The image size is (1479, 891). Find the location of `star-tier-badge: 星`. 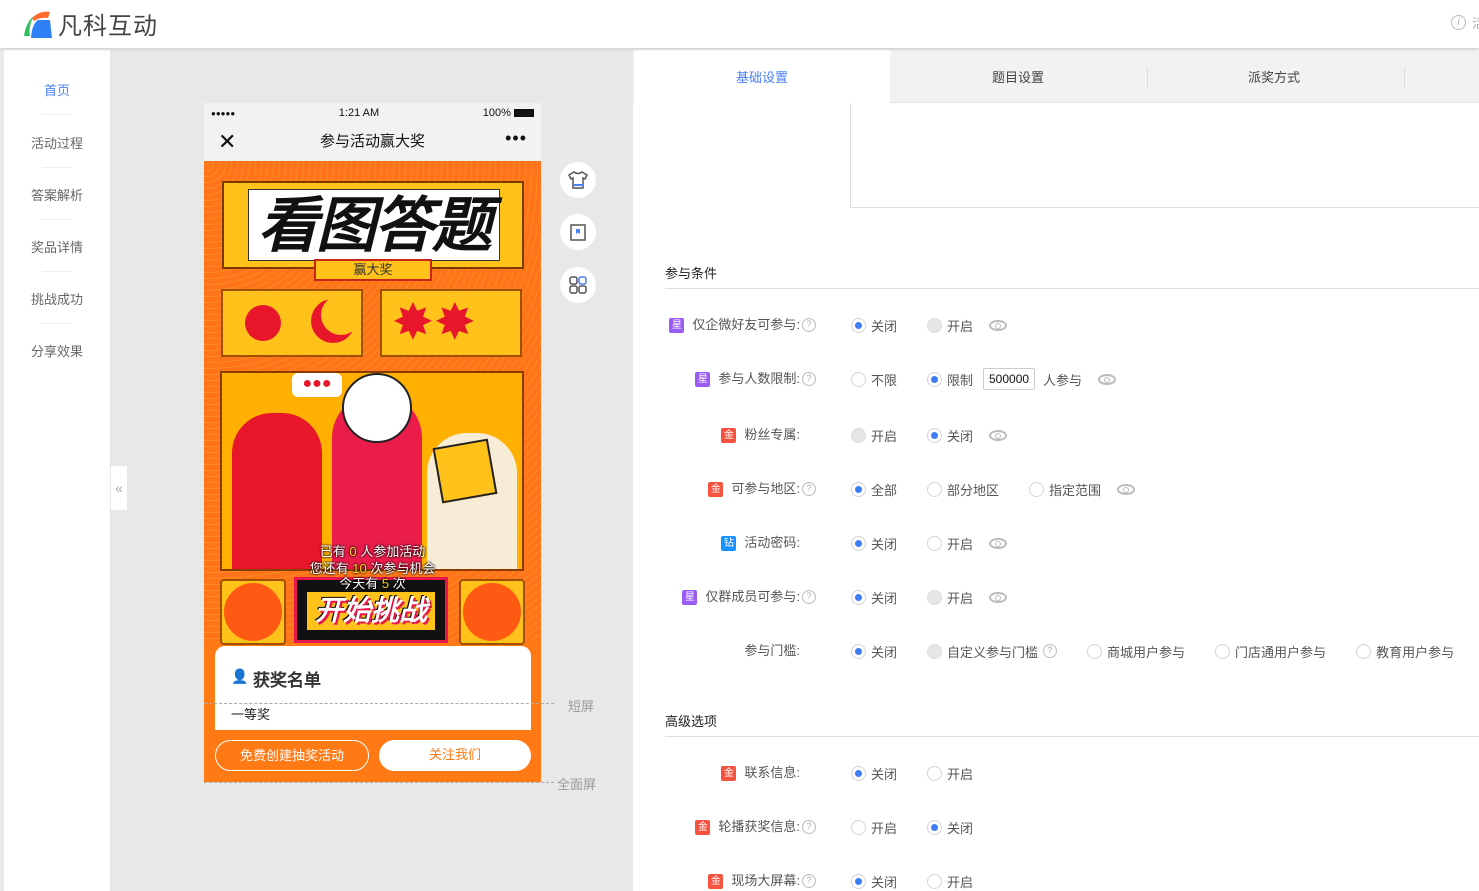

star-tier-badge: 星 is located at coordinates (703, 379).